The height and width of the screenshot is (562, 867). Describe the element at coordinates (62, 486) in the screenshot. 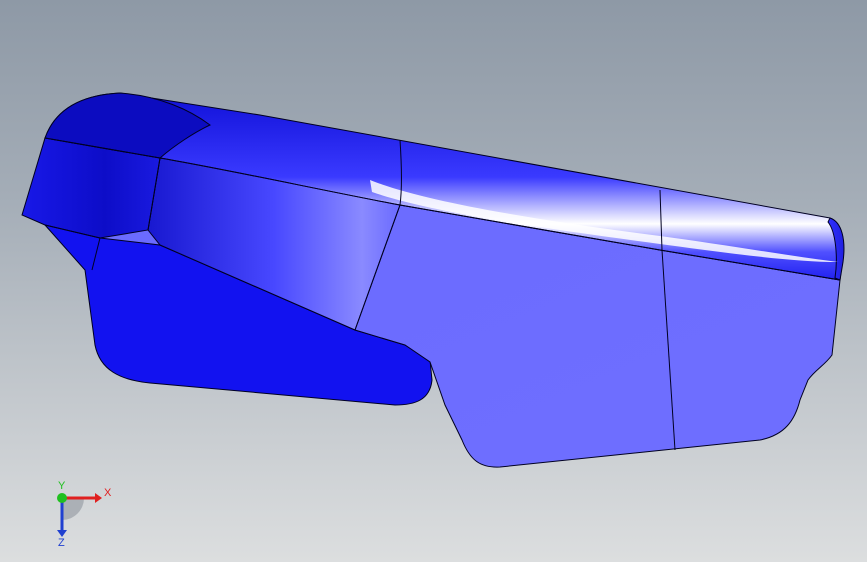

I see `y-axis-label: Y` at that location.